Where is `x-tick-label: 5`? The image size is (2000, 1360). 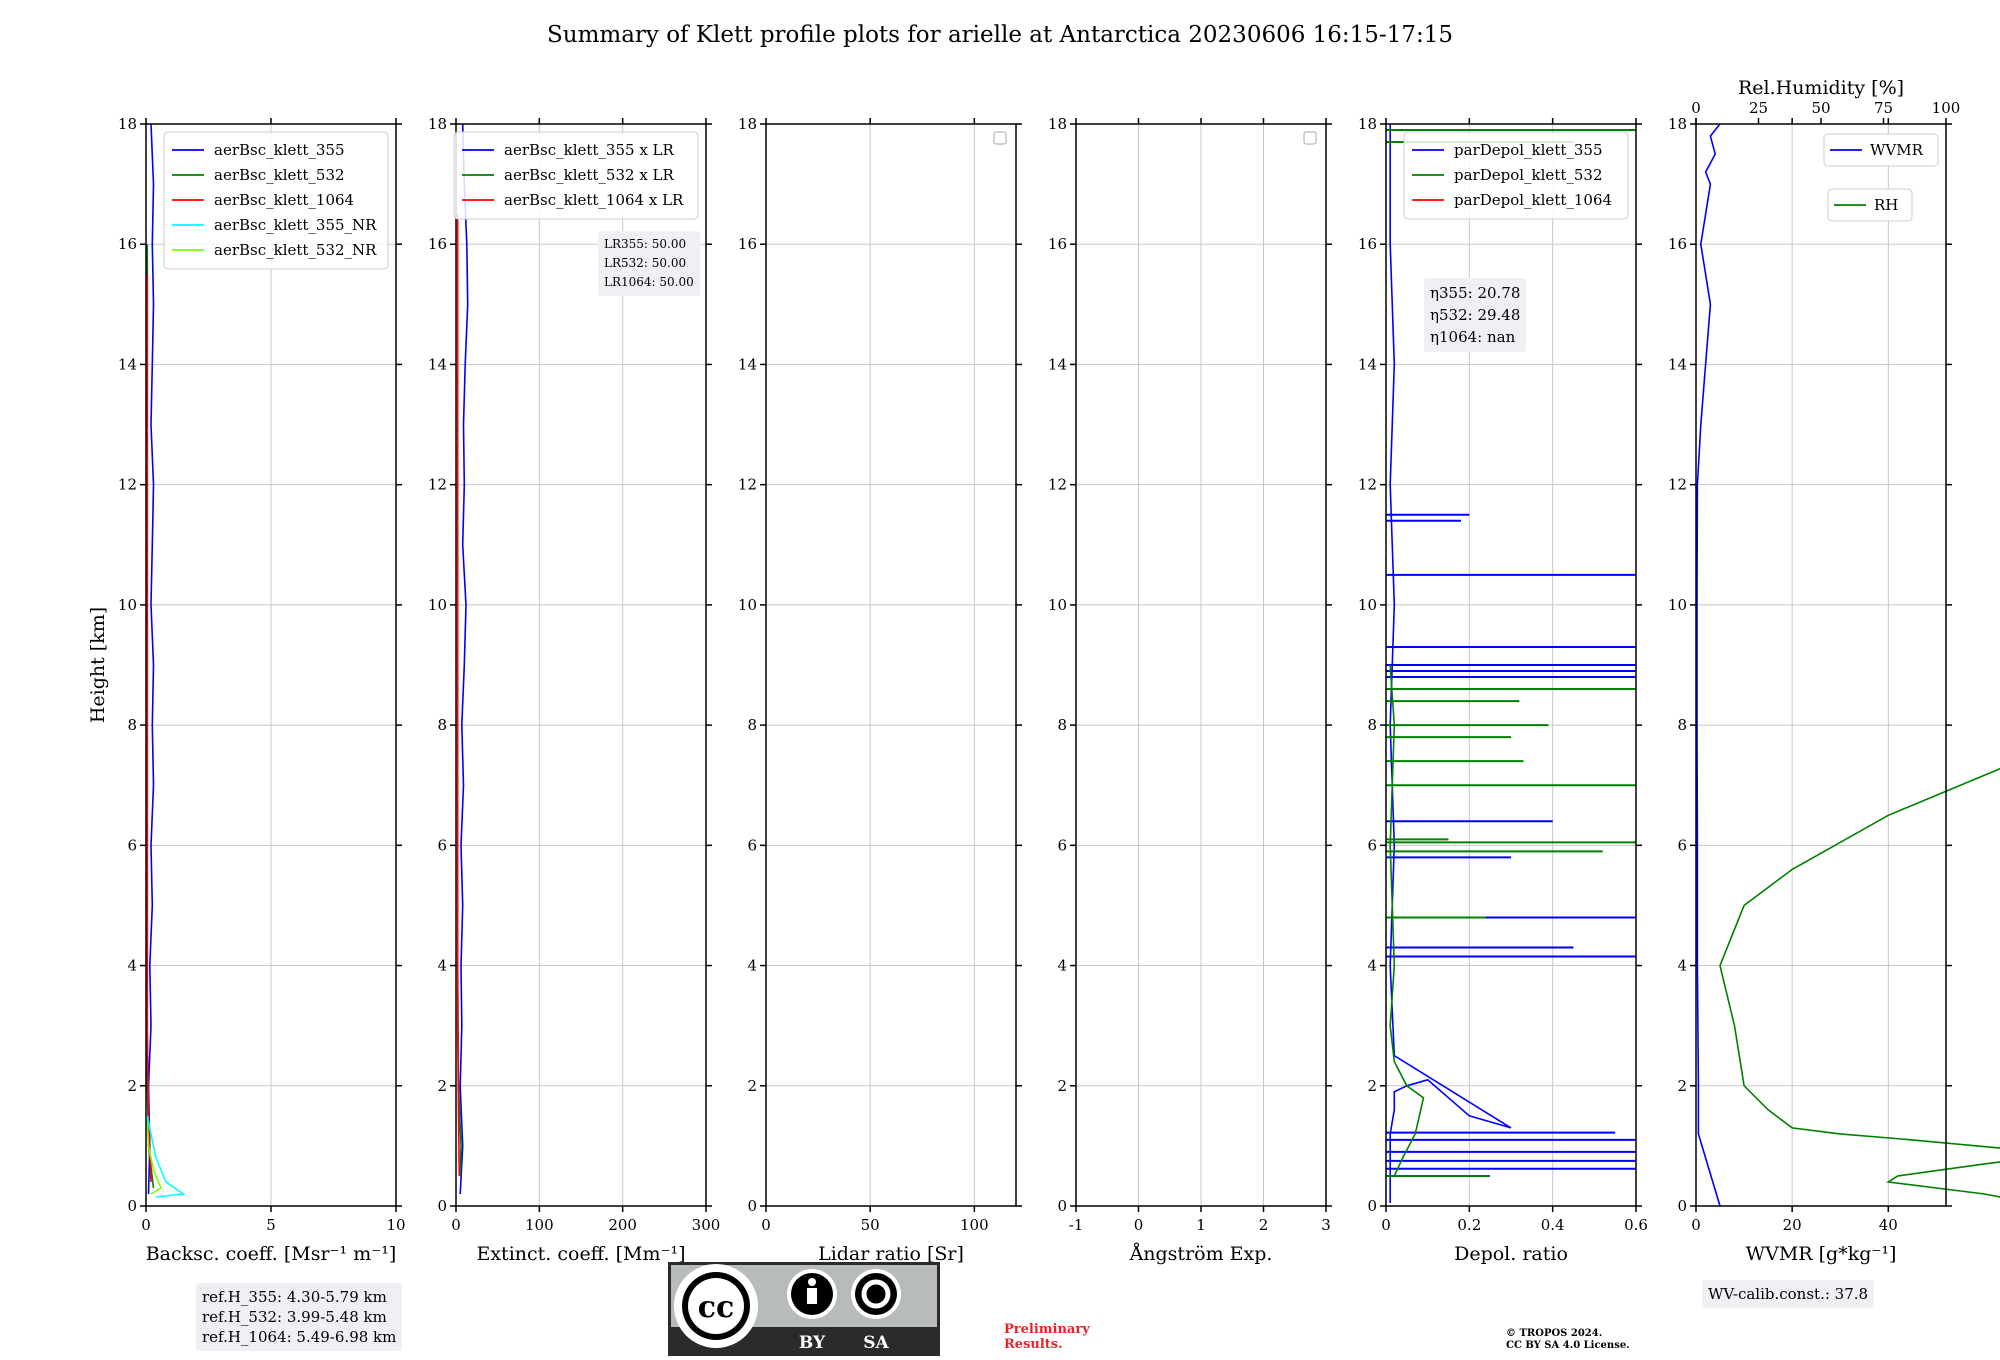 x-tick-label: 5 is located at coordinates (271, 1225).